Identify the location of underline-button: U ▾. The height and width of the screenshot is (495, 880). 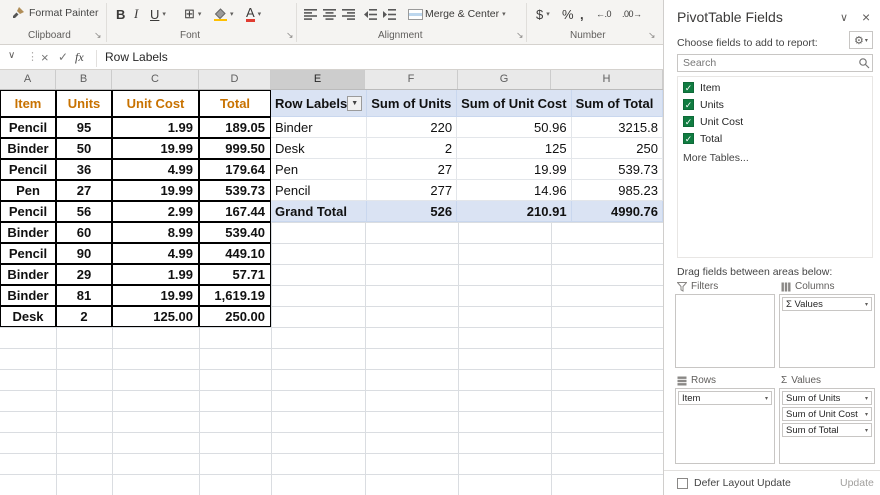
(158, 14).